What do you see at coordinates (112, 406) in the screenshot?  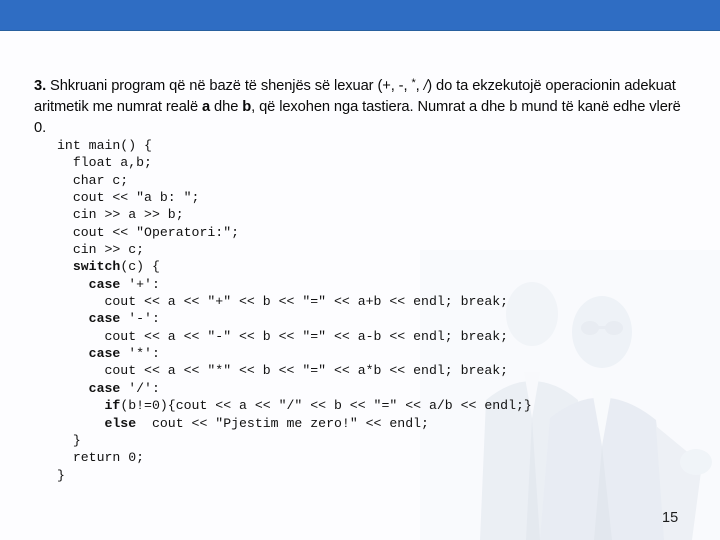 I see `code-keyword: if` at bounding box center [112, 406].